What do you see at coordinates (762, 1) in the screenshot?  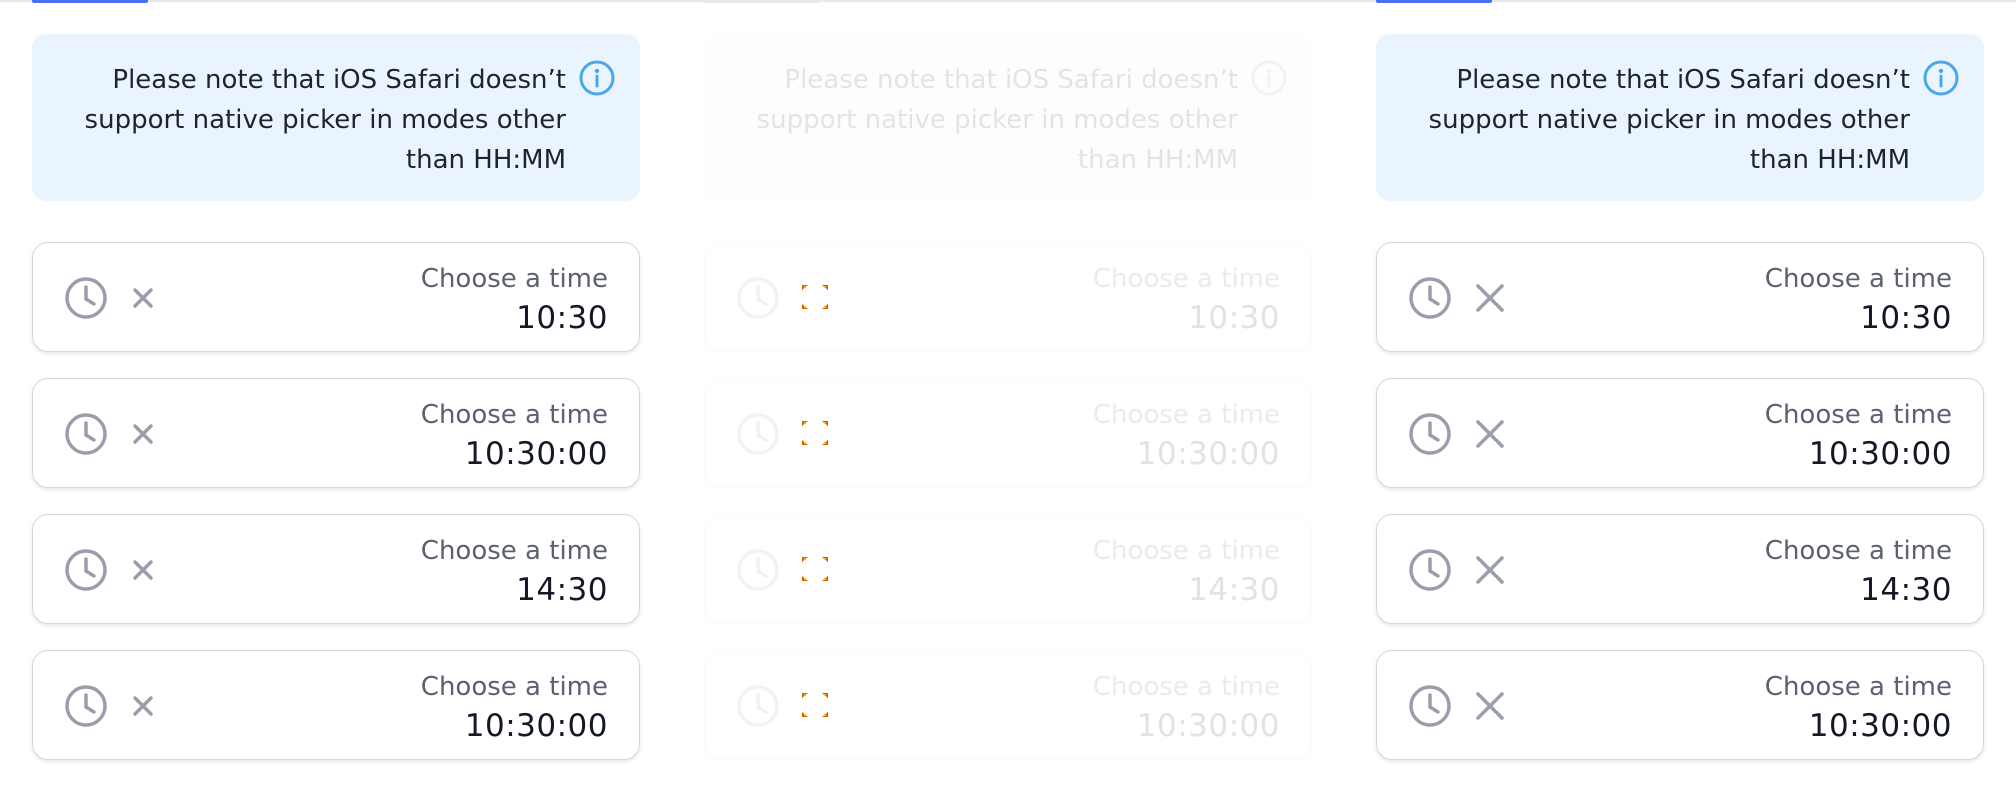 I see `tab-indicator` at bounding box center [762, 1].